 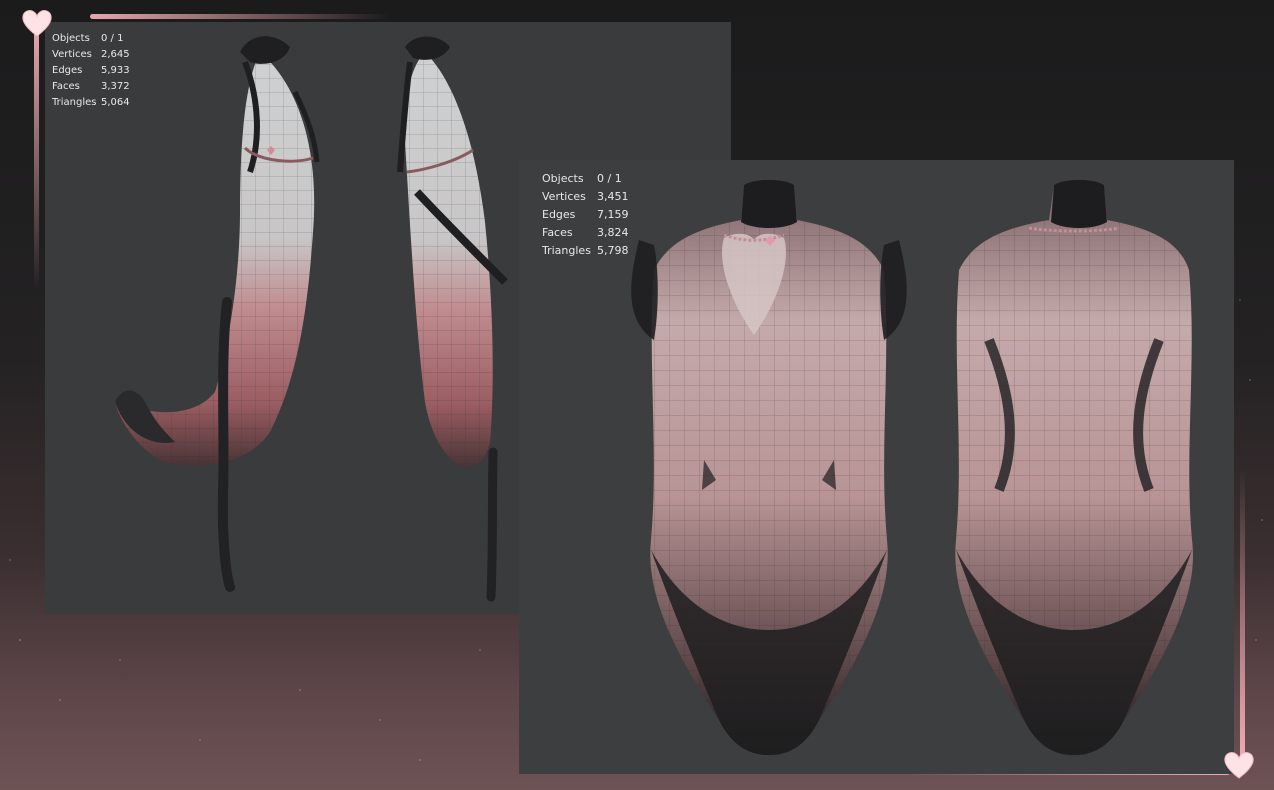 What do you see at coordinates (115, 102) in the screenshot?
I see `stat-value: 5,064` at bounding box center [115, 102].